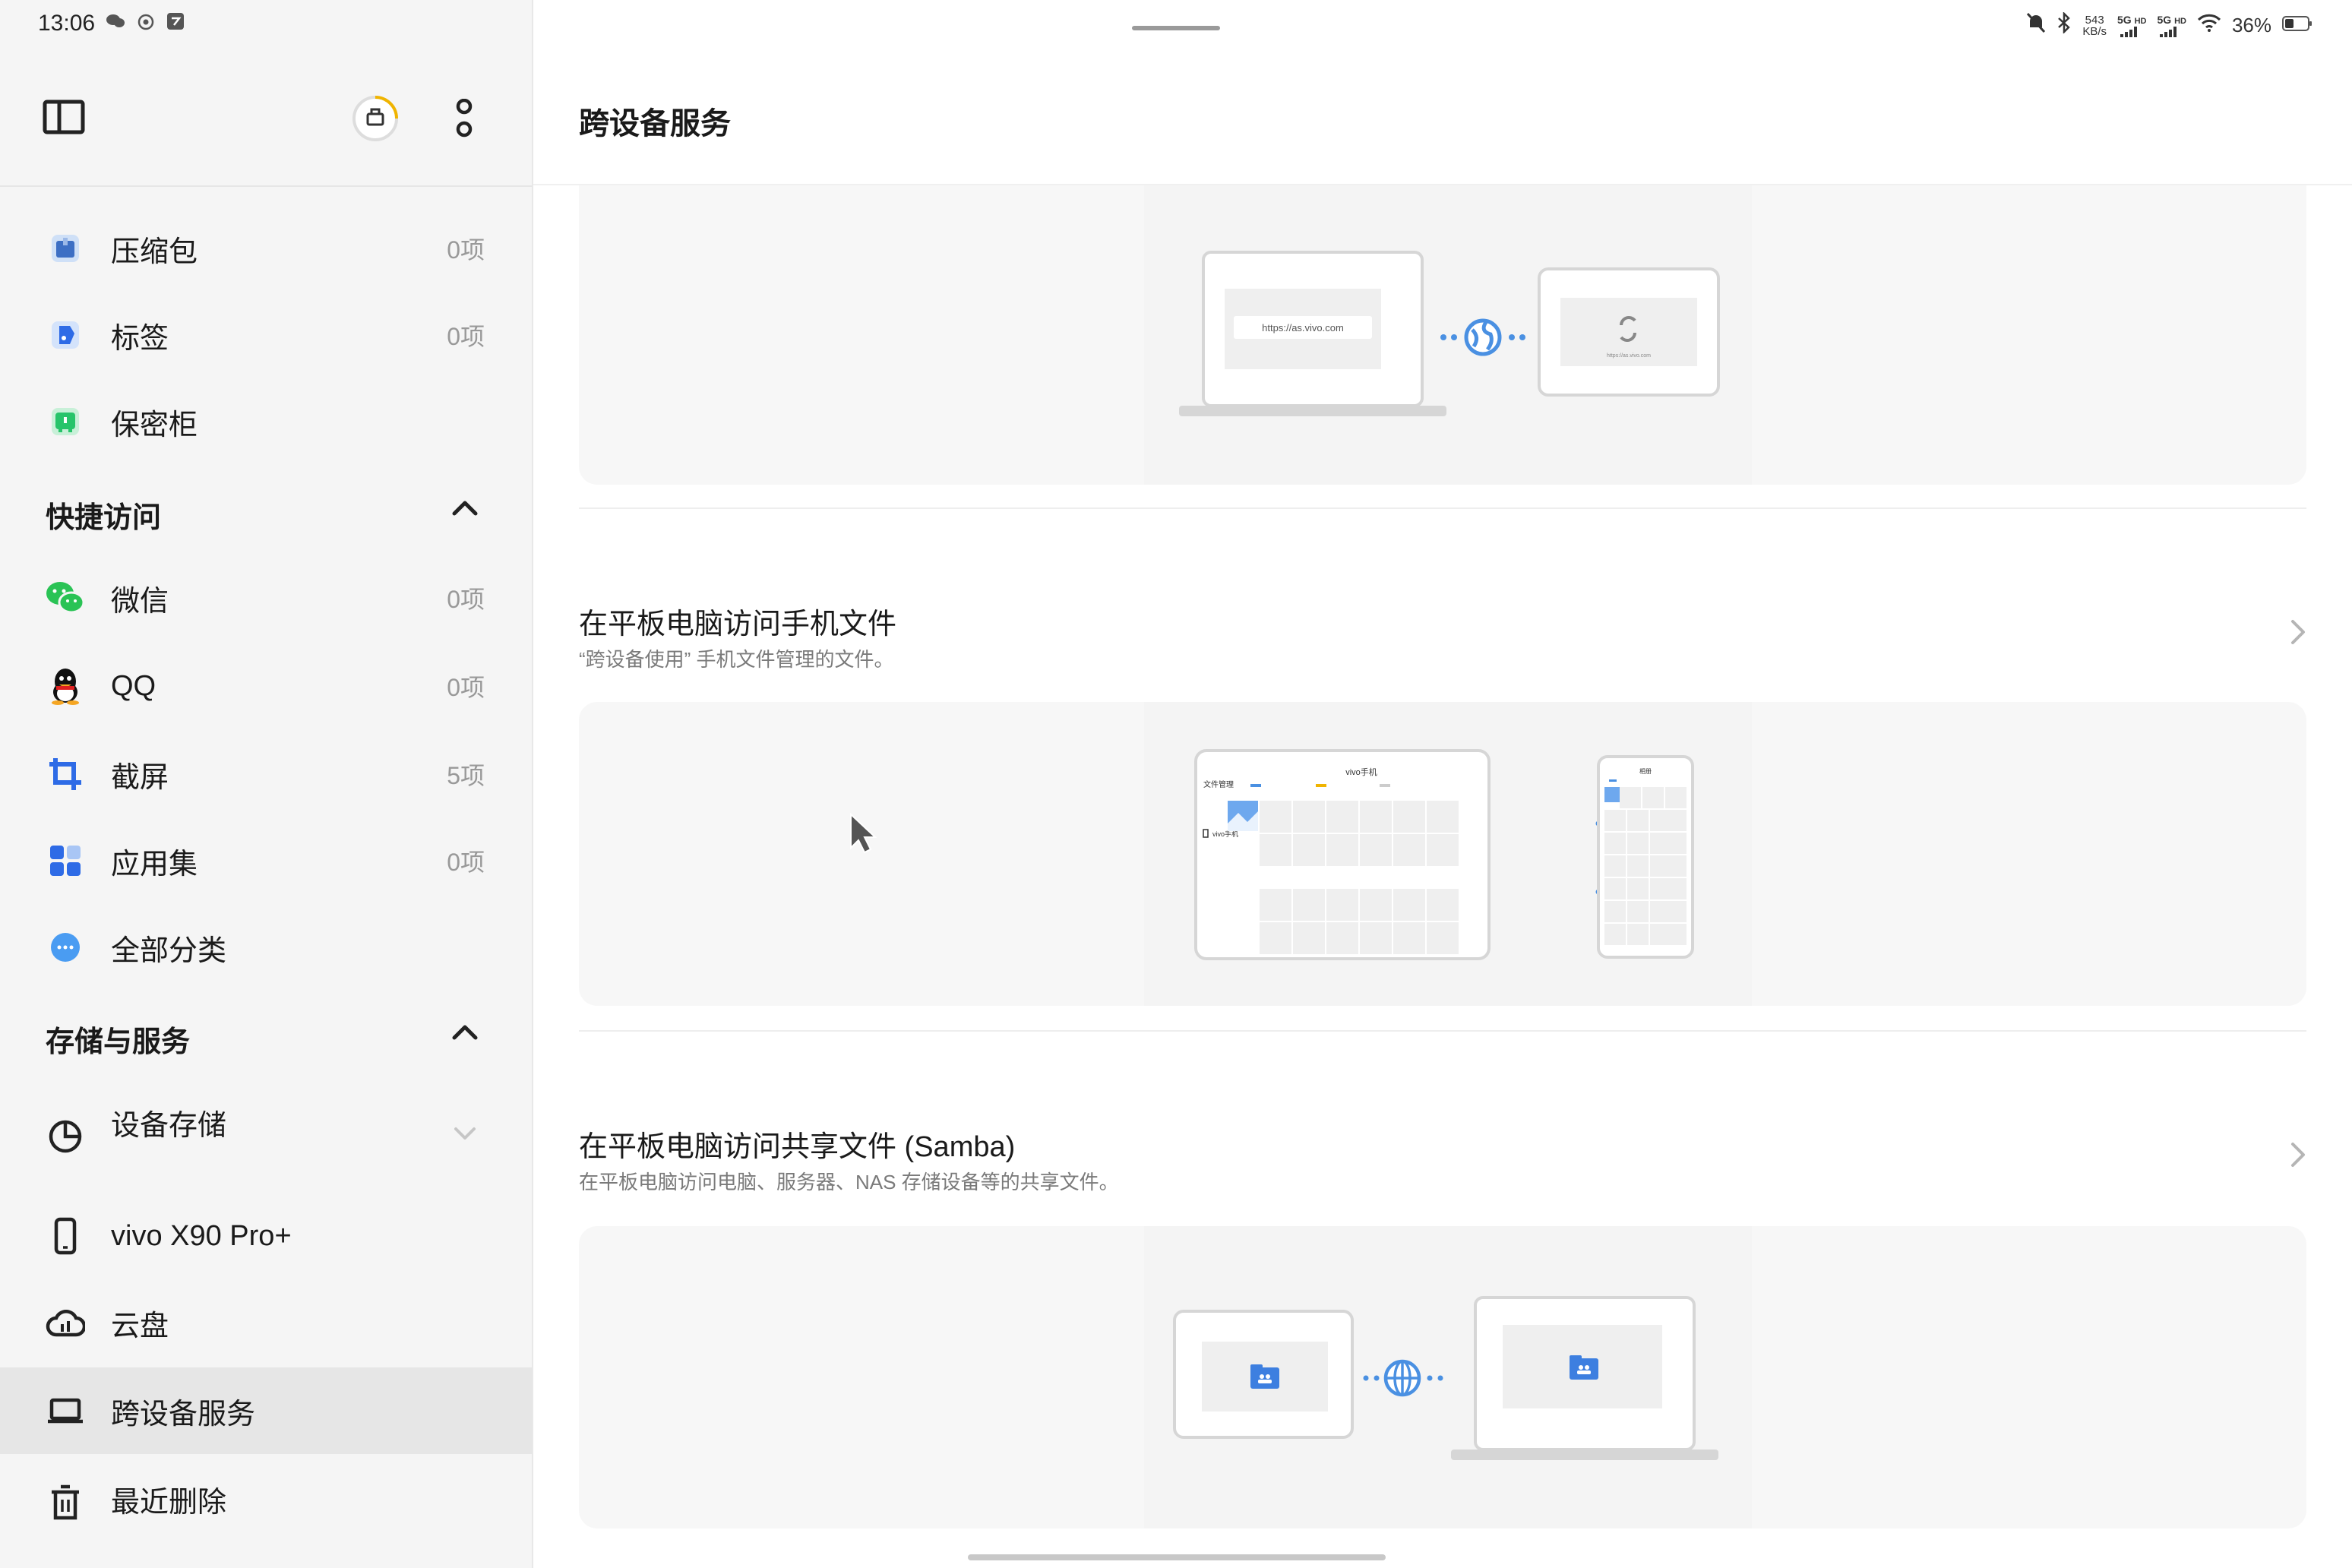 Image resolution: width=2352 pixels, height=1568 pixels. What do you see at coordinates (118, 1042) in the screenshot?
I see `section-title-storage: 存储与服务` at bounding box center [118, 1042].